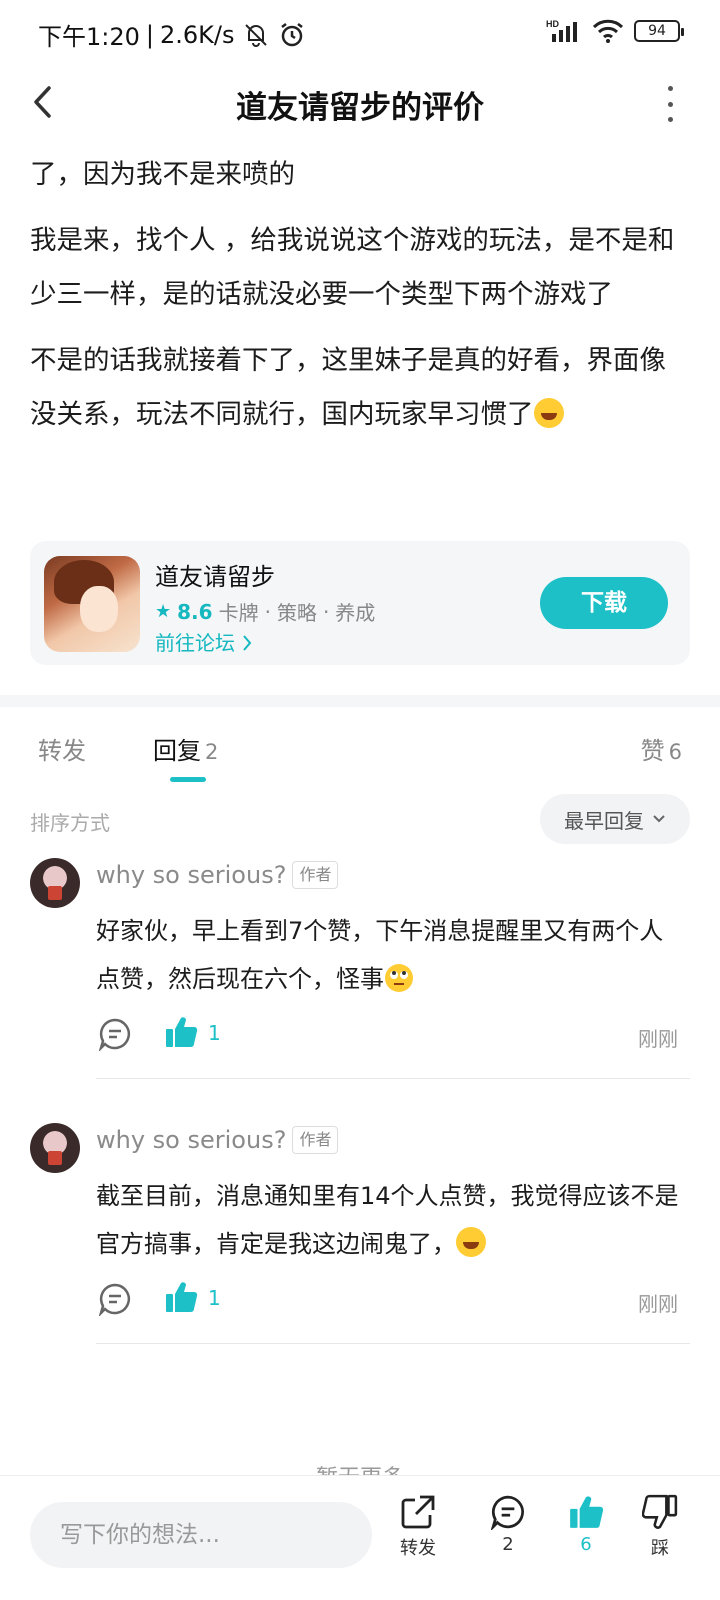 The width and height of the screenshot is (720, 1600). What do you see at coordinates (561, 30) in the screenshot?
I see `signal-icon: HD` at bounding box center [561, 30].